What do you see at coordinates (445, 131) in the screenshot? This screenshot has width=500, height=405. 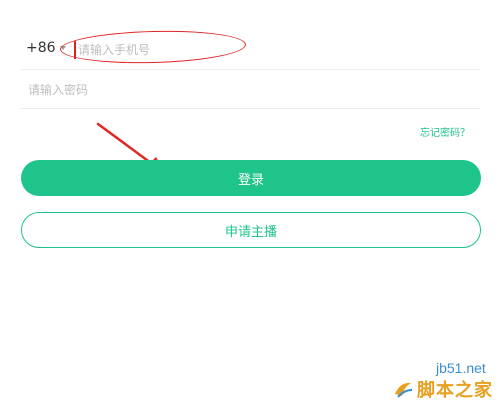 I see `forgot-password-link: 忘记密码？` at bounding box center [445, 131].